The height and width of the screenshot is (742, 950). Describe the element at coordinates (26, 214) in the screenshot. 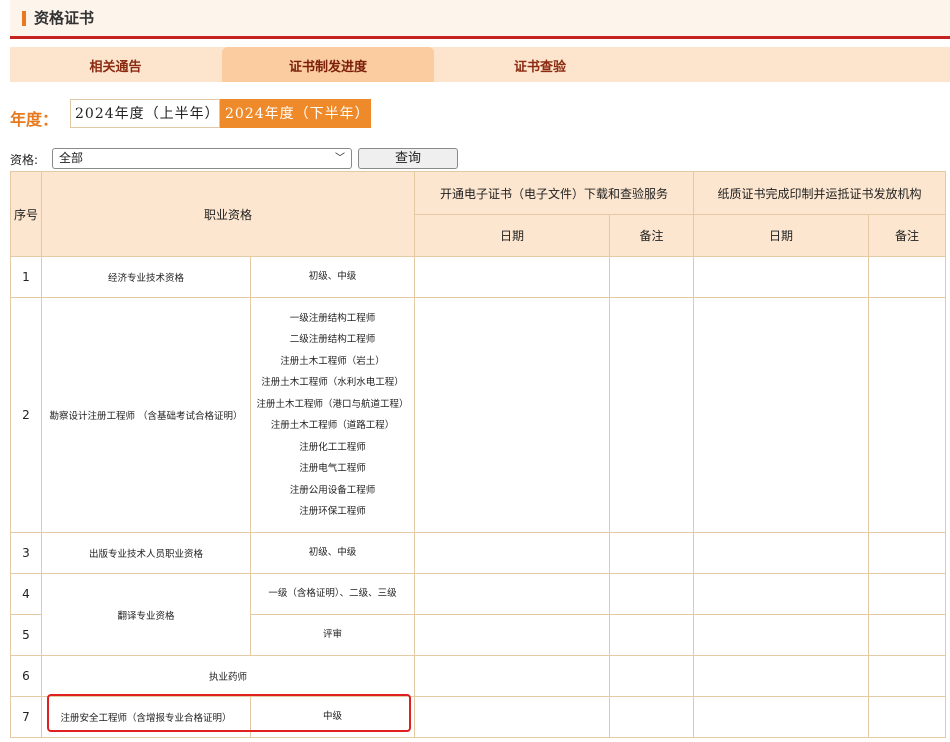

I see `header-seq: 序号` at that location.